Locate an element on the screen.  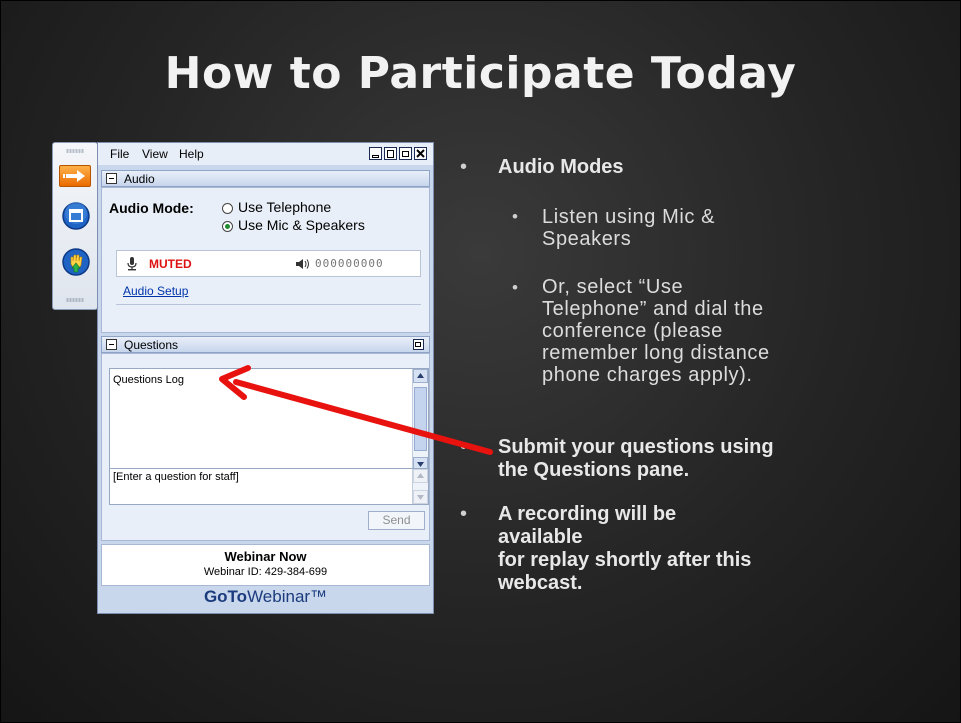
sub-bullet-telephone-2: Telephone” and dial the is located at coordinates (653, 309).